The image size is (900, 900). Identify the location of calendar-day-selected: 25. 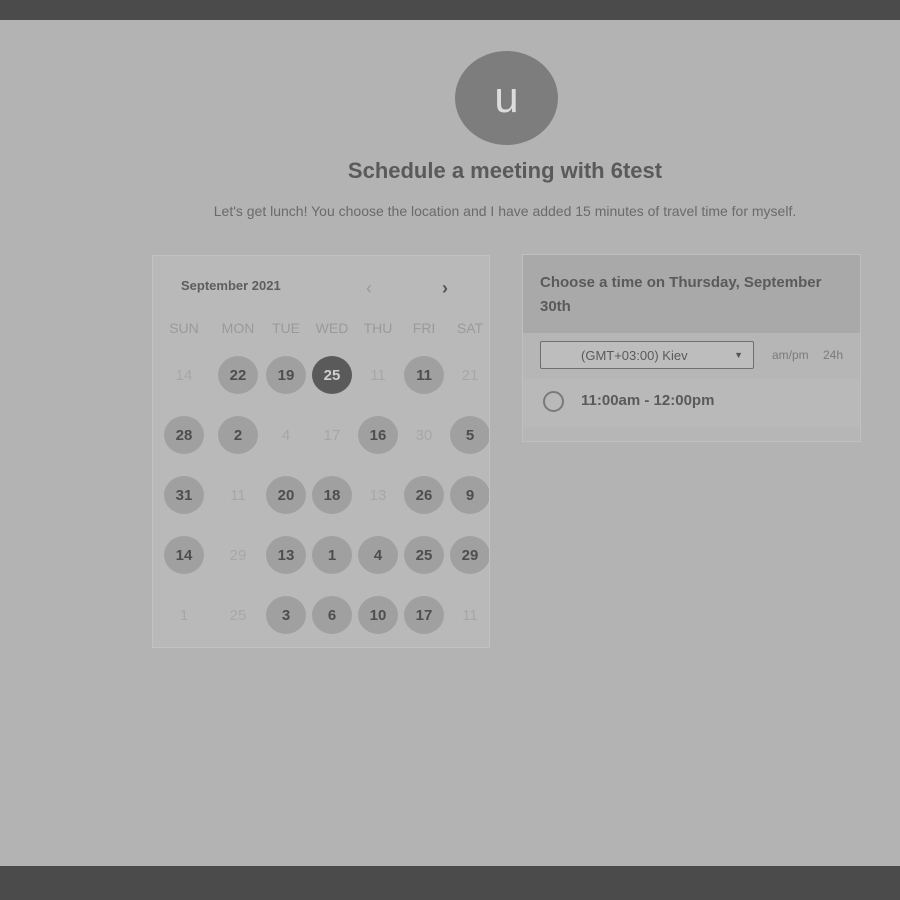
(332, 375).